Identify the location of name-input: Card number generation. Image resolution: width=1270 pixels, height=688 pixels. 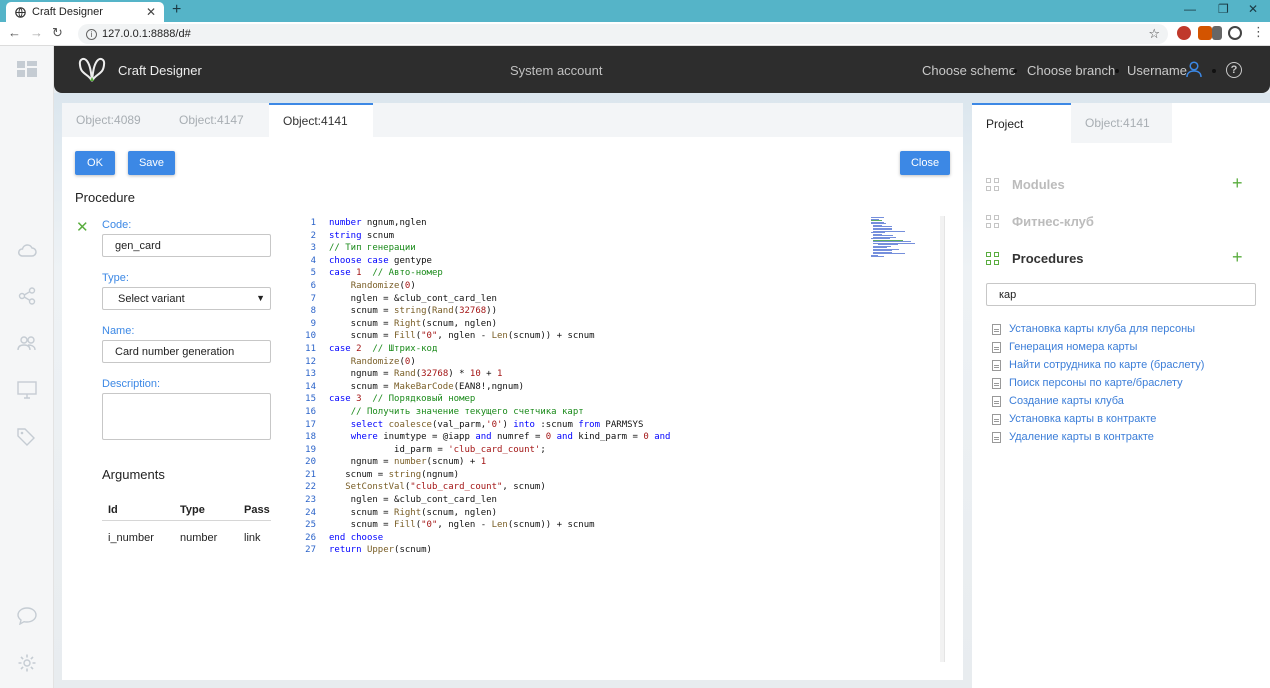
(186, 351).